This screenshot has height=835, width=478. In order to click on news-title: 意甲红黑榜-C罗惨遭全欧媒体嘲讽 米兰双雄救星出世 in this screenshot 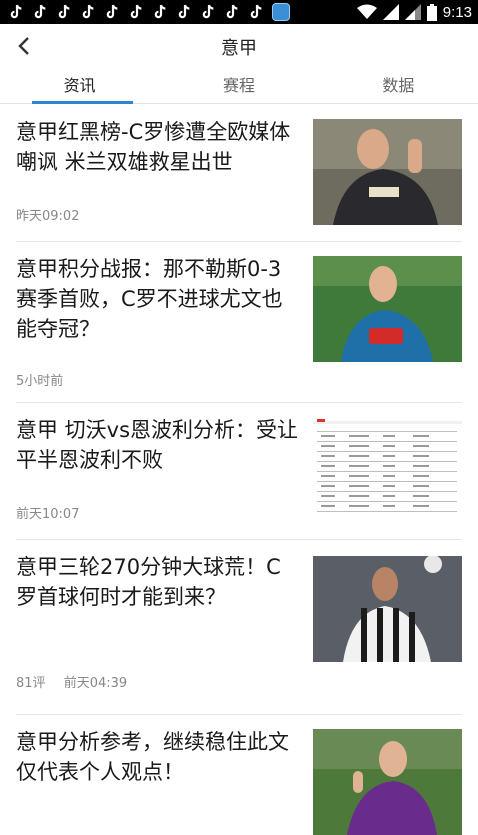, I will do `click(153, 147)`.